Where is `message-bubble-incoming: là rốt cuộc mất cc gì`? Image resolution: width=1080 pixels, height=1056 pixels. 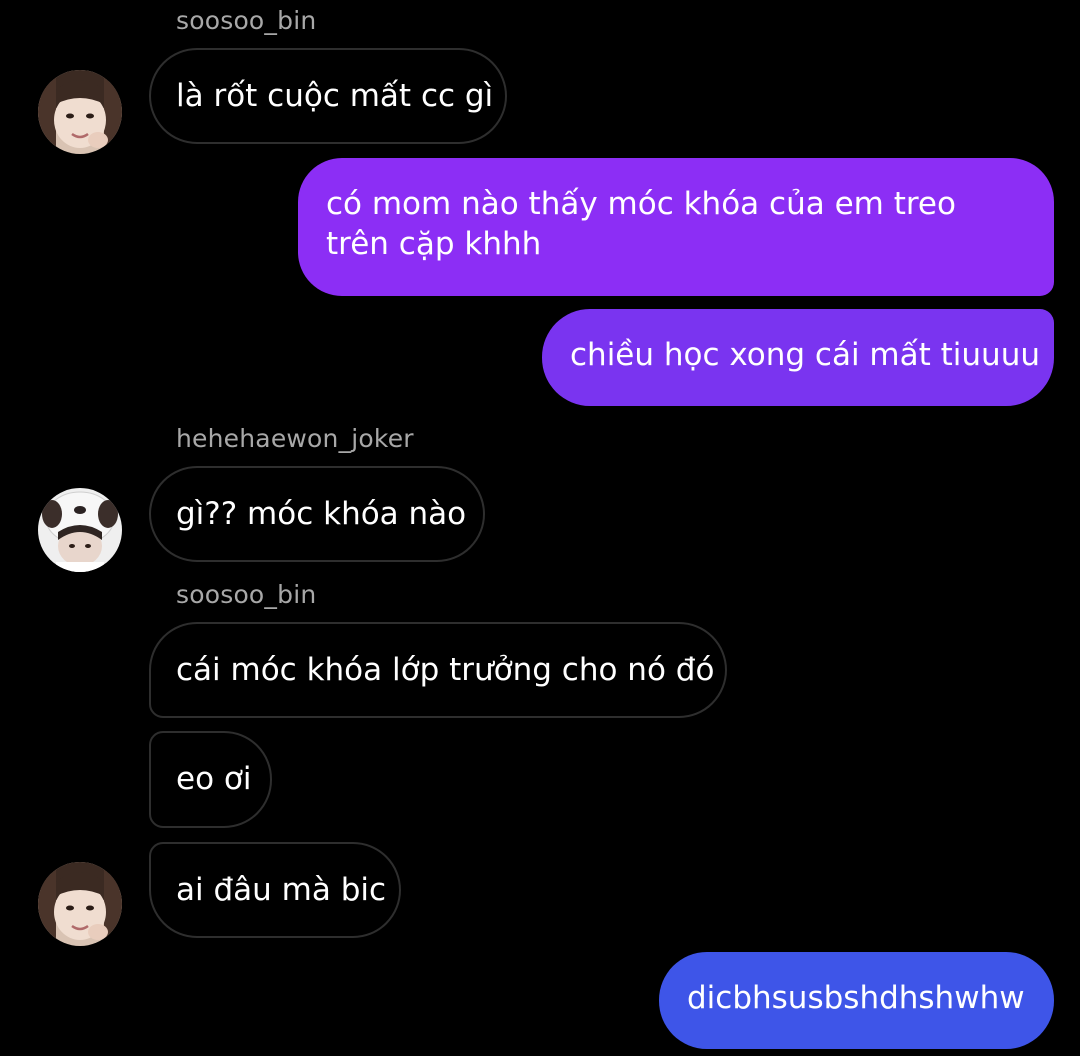
message-bubble-incoming: là rốt cuộc mất cc gì is located at coordinates (328, 96).